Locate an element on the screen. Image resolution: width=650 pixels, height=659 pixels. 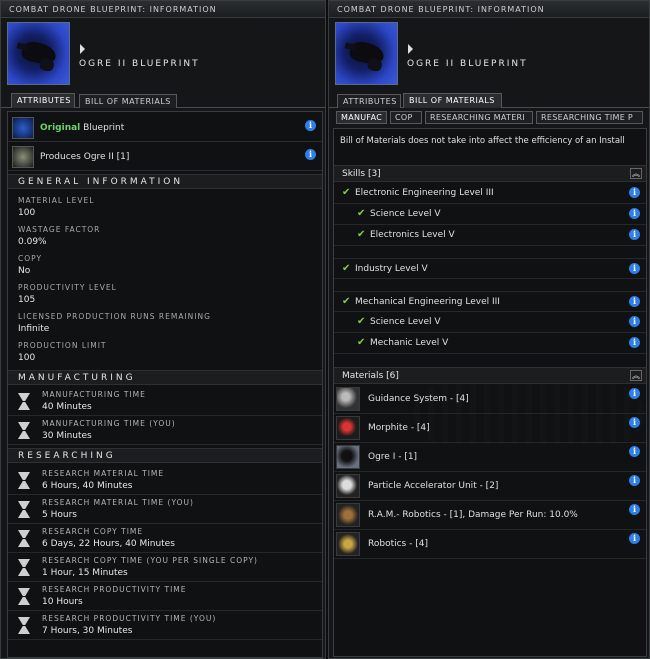
skill-row: ✔ Mechanic Level V i is located at coordinates (490, 343).